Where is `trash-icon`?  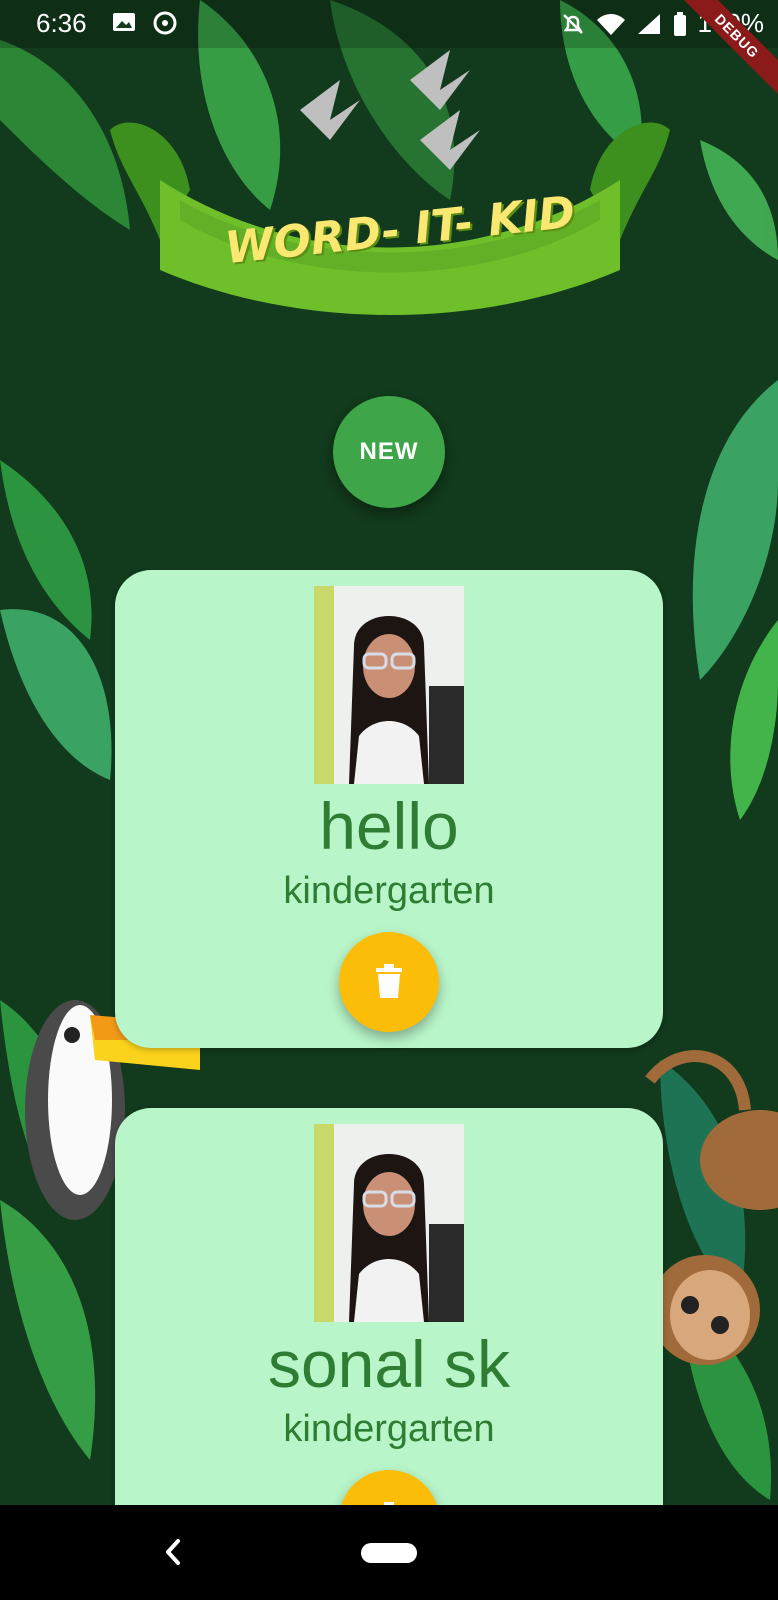 trash-icon is located at coordinates (389, 981).